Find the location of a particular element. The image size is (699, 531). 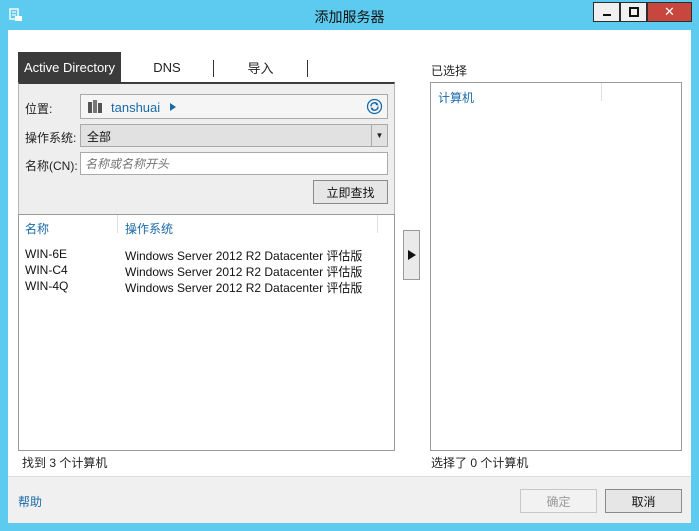

ok-button: 确定 is located at coordinates (558, 501).